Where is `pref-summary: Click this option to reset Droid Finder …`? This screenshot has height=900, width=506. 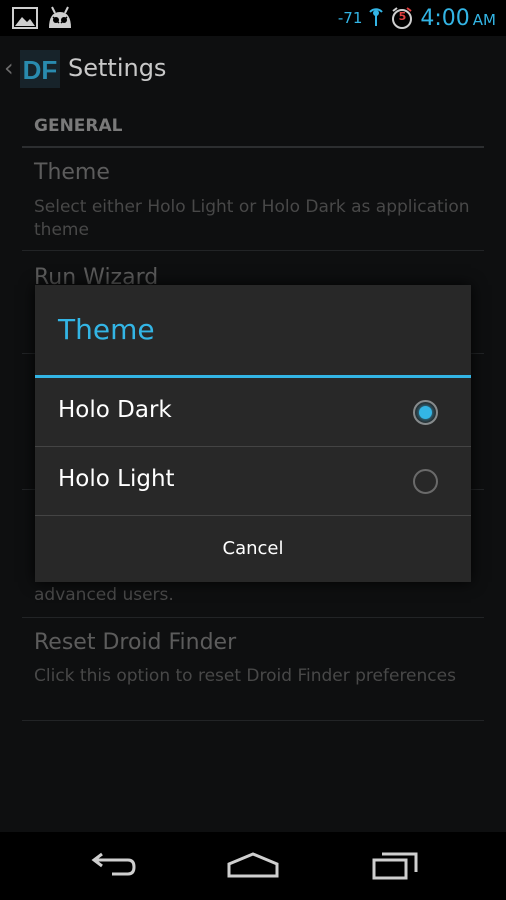
pref-summary: Click this option to reset Droid Finder … is located at coordinates (245, 676).